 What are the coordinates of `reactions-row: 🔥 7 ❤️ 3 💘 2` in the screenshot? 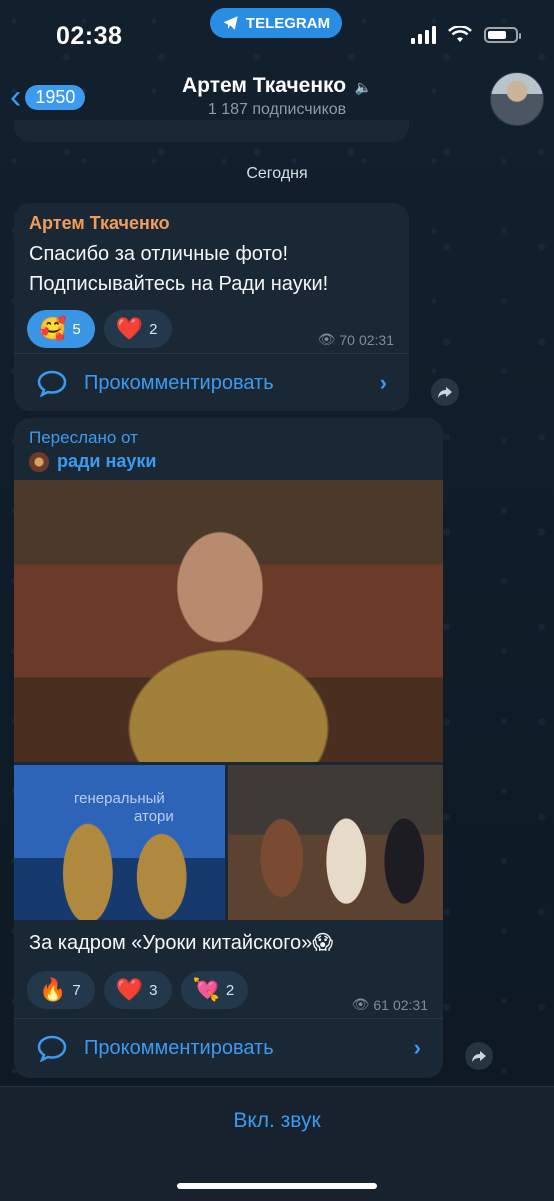 It's located at (138, 990).